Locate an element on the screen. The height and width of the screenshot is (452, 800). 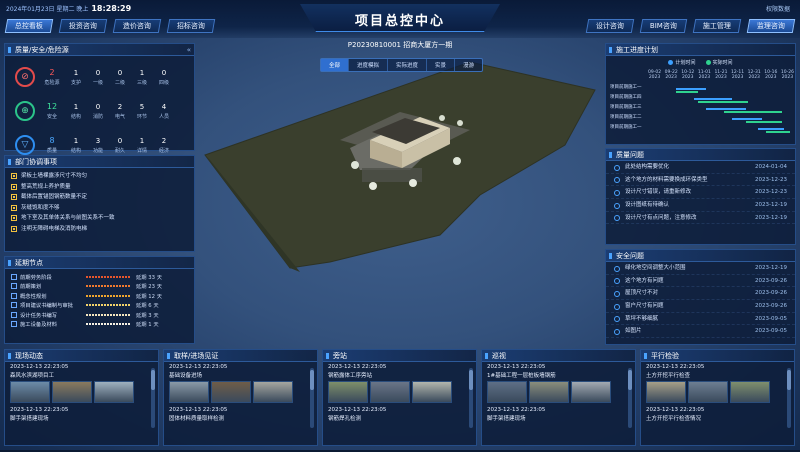
tab-cost: 造价咨询 is located at coordinates (137, 26).